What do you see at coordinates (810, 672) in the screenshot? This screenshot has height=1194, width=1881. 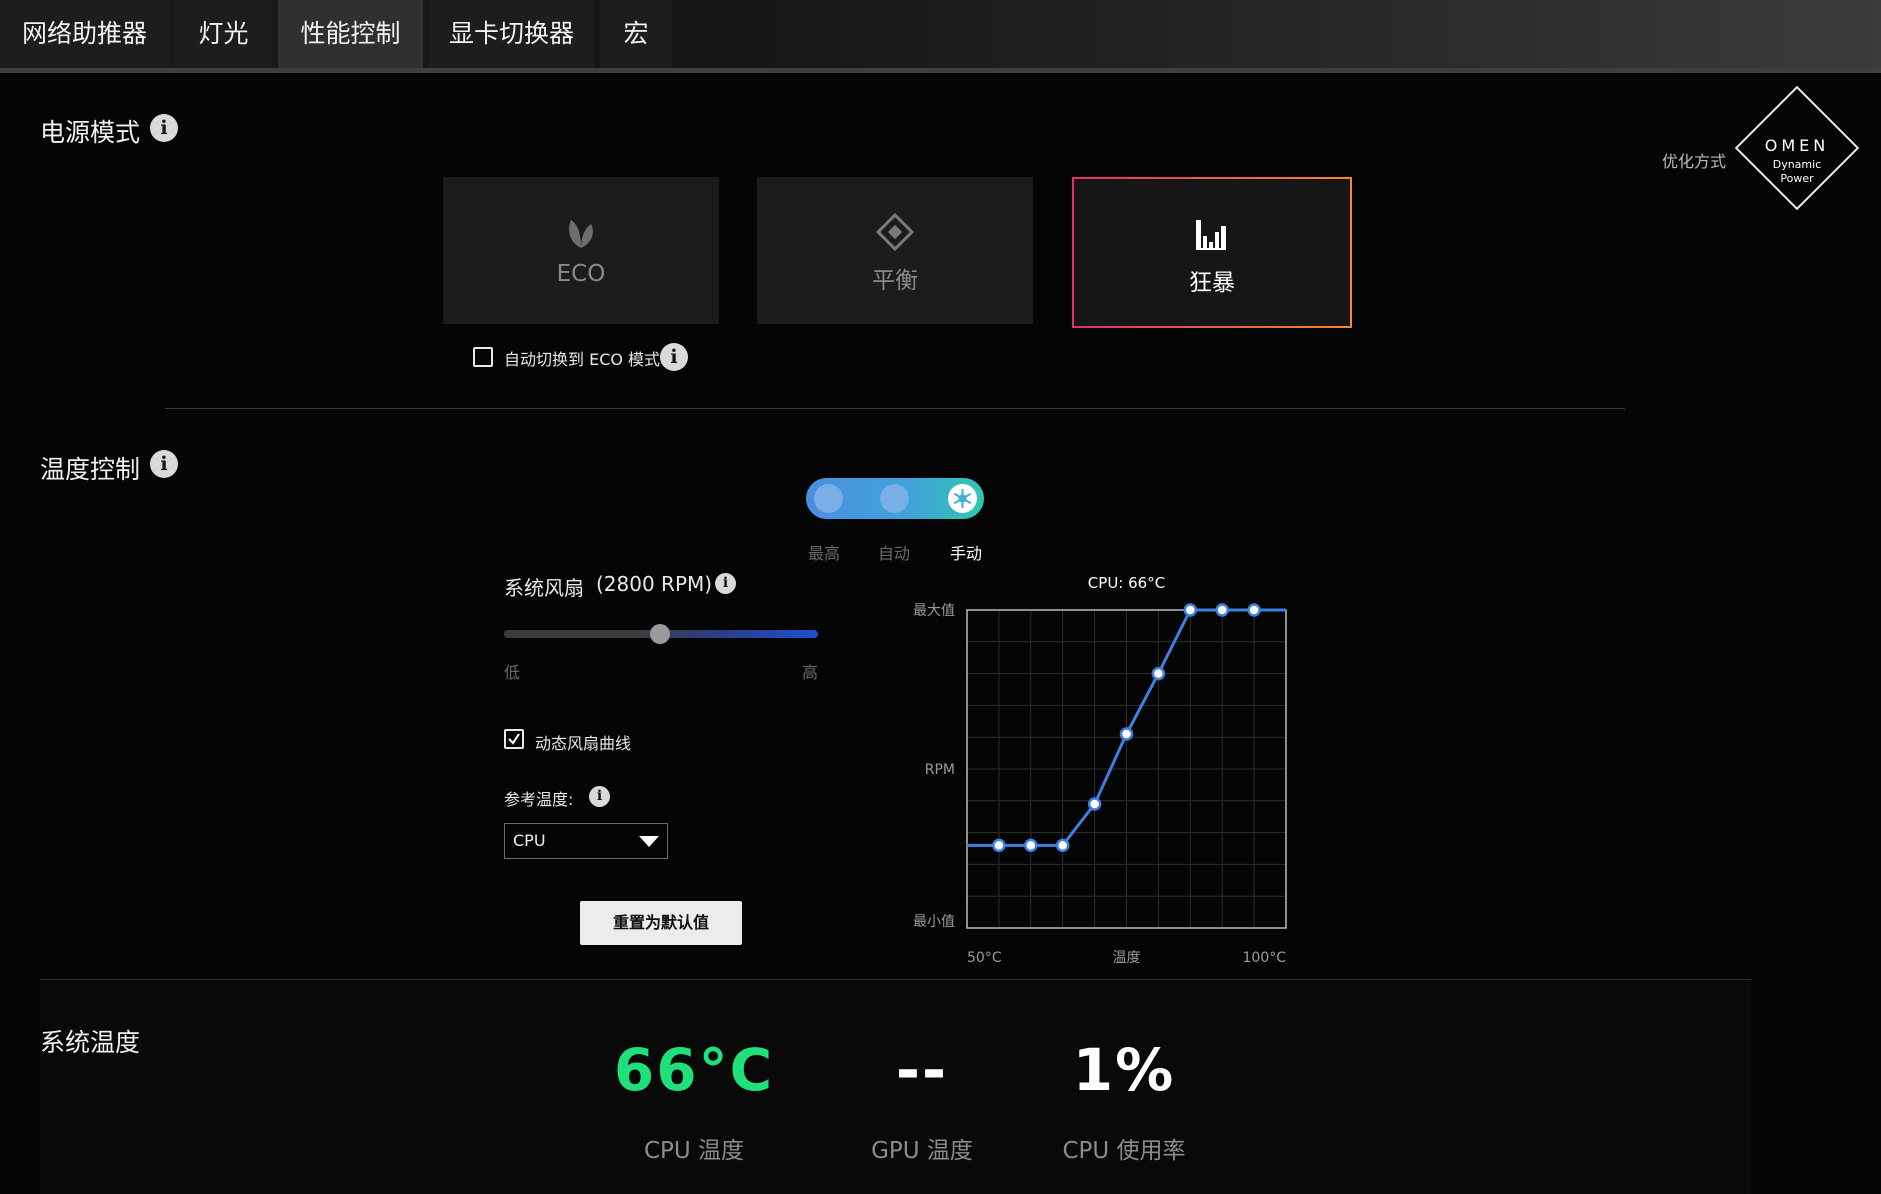 I see `slider-high-label: 高` at bounding box center [810, 672].